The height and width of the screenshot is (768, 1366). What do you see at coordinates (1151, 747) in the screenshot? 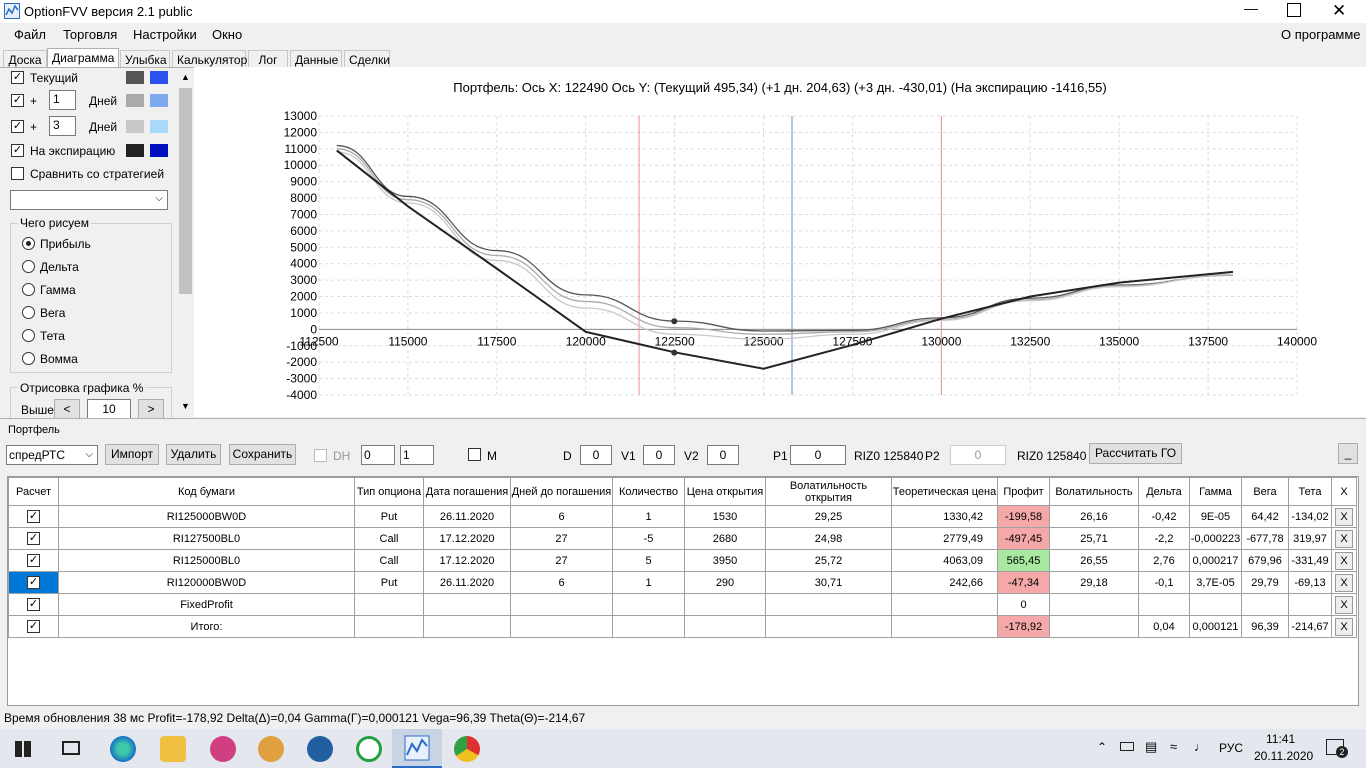
I see `network-icon: ▤` at bounding box center [1151, 747].